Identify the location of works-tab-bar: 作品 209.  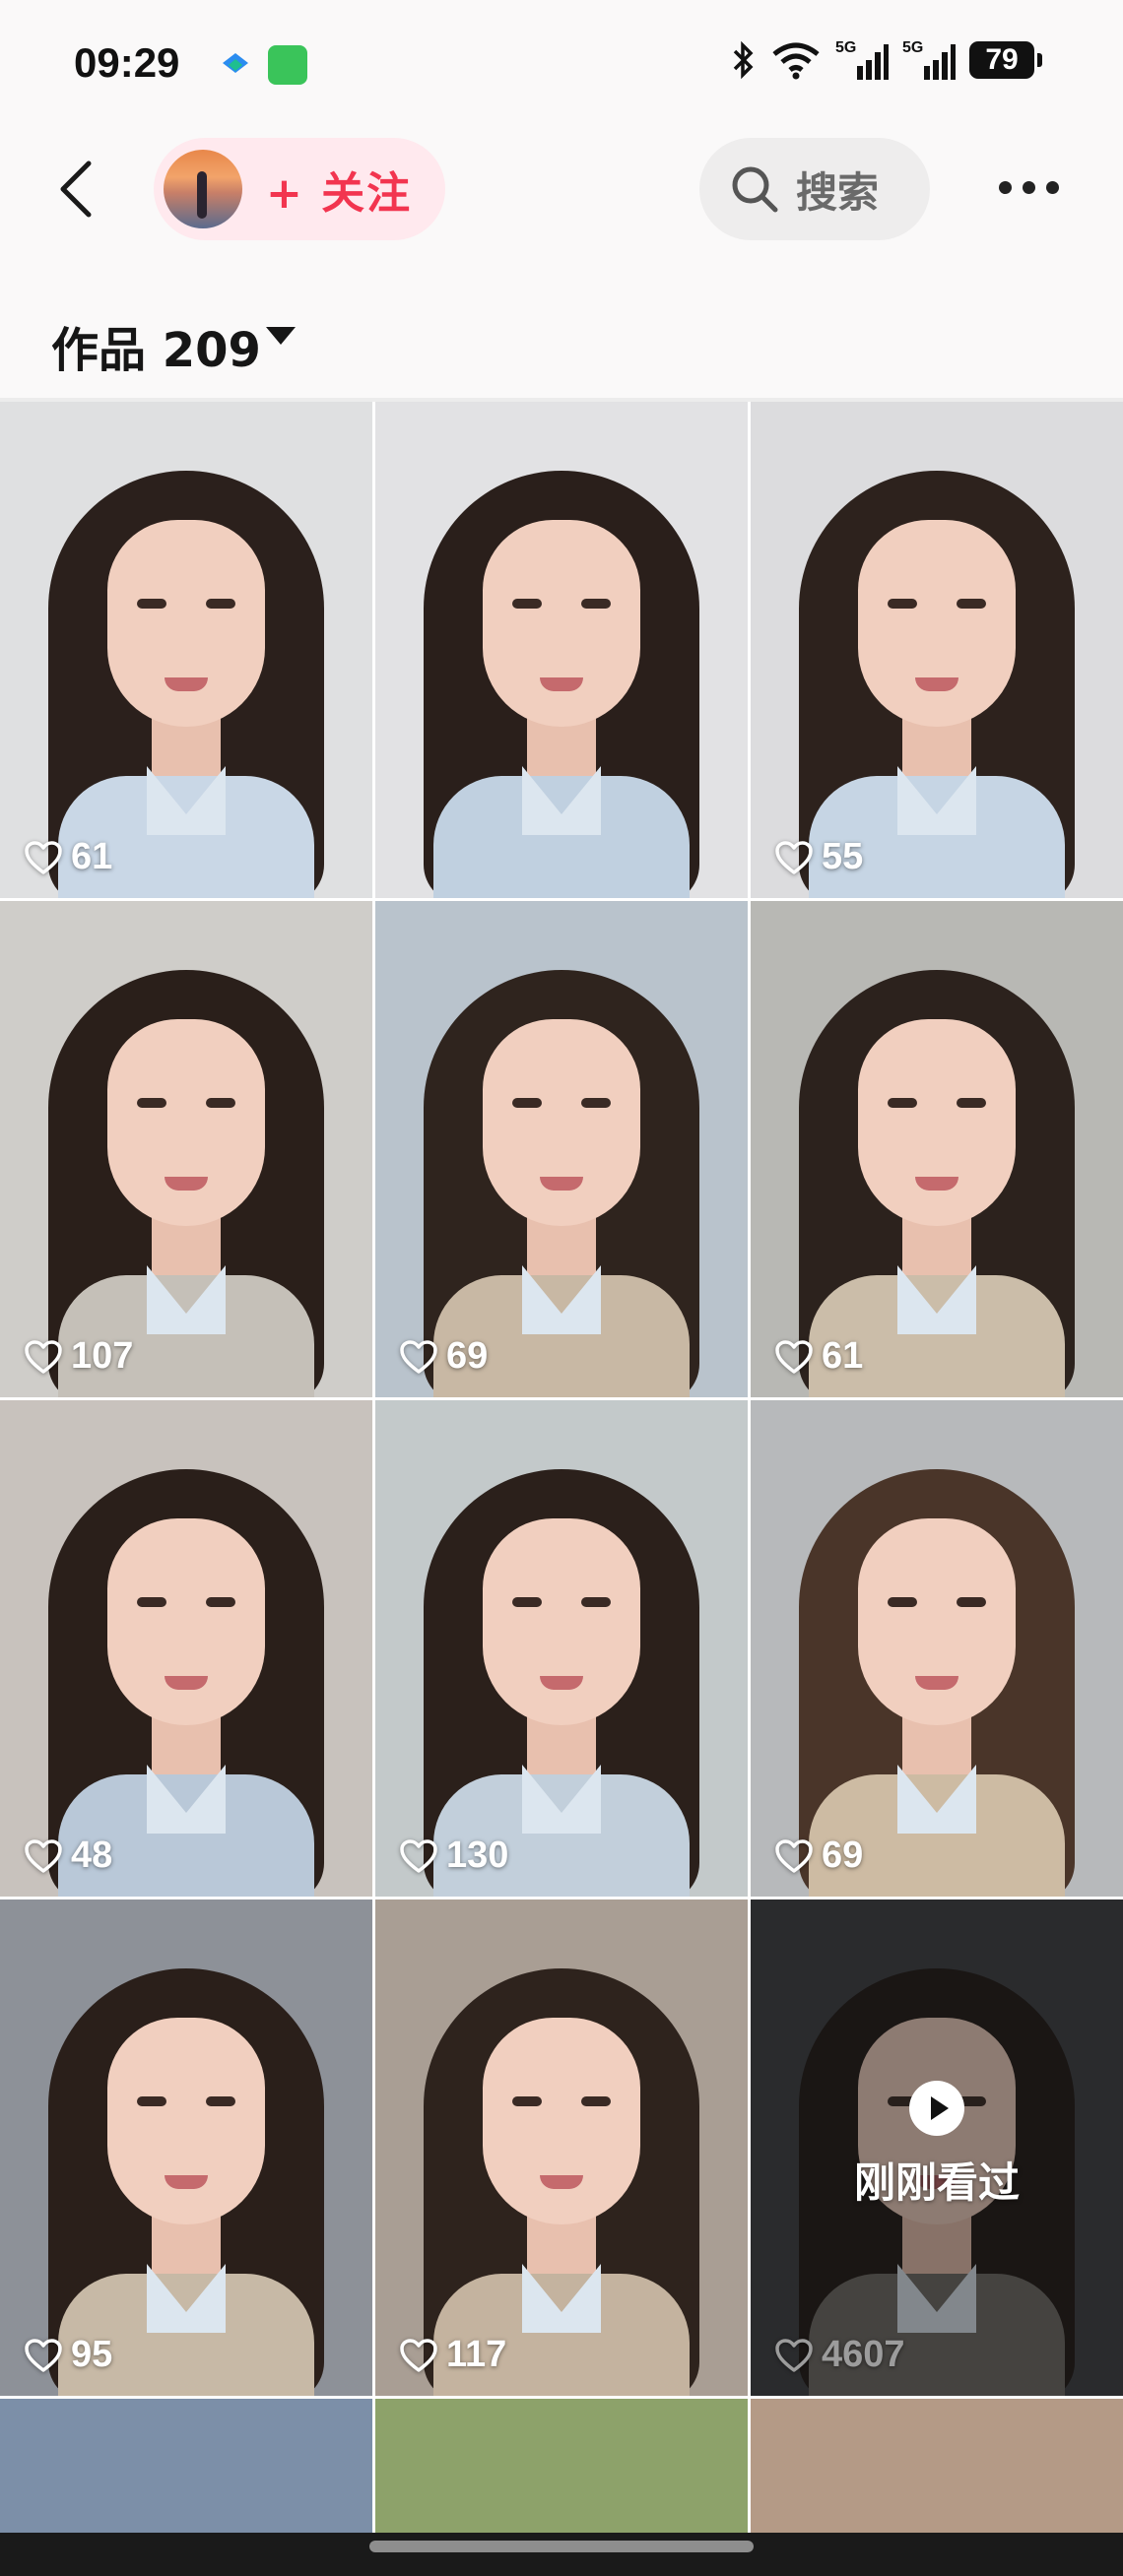
(561, 336).